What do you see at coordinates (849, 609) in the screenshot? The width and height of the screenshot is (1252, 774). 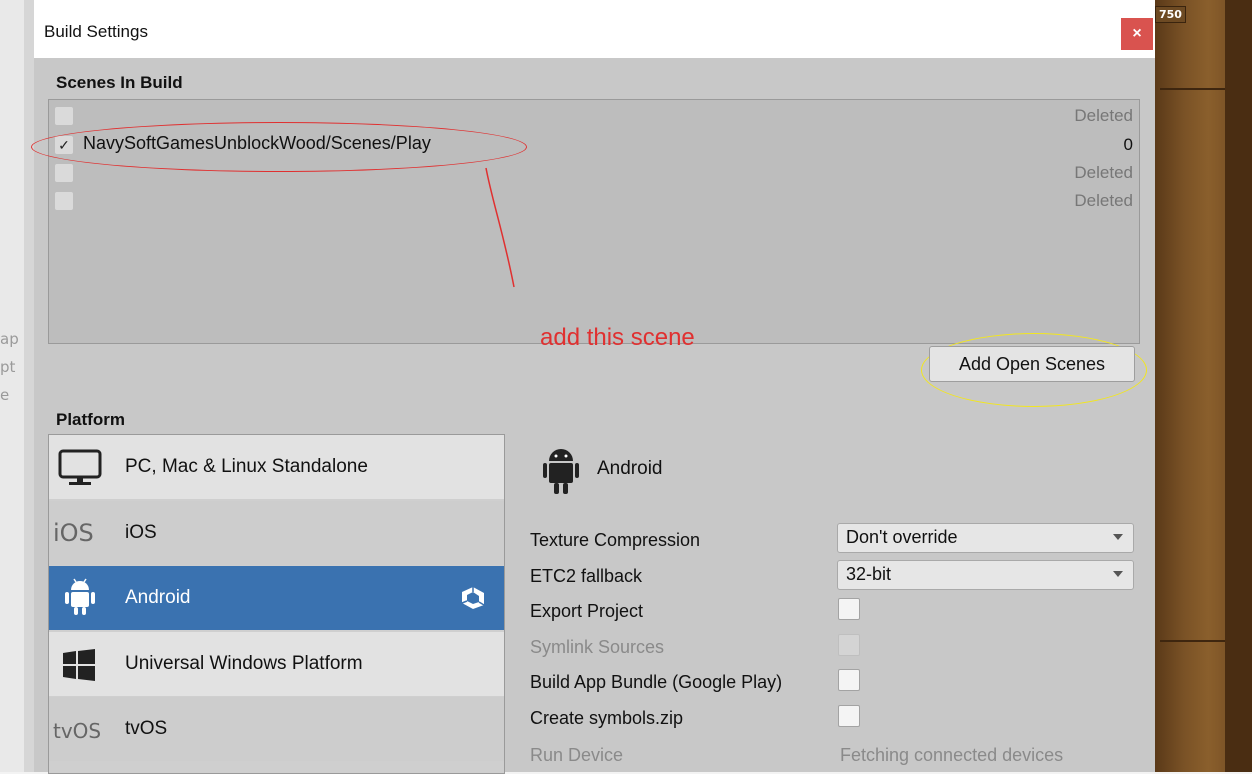 I see `export-project-checkbox` at bounding box center [849, 609].